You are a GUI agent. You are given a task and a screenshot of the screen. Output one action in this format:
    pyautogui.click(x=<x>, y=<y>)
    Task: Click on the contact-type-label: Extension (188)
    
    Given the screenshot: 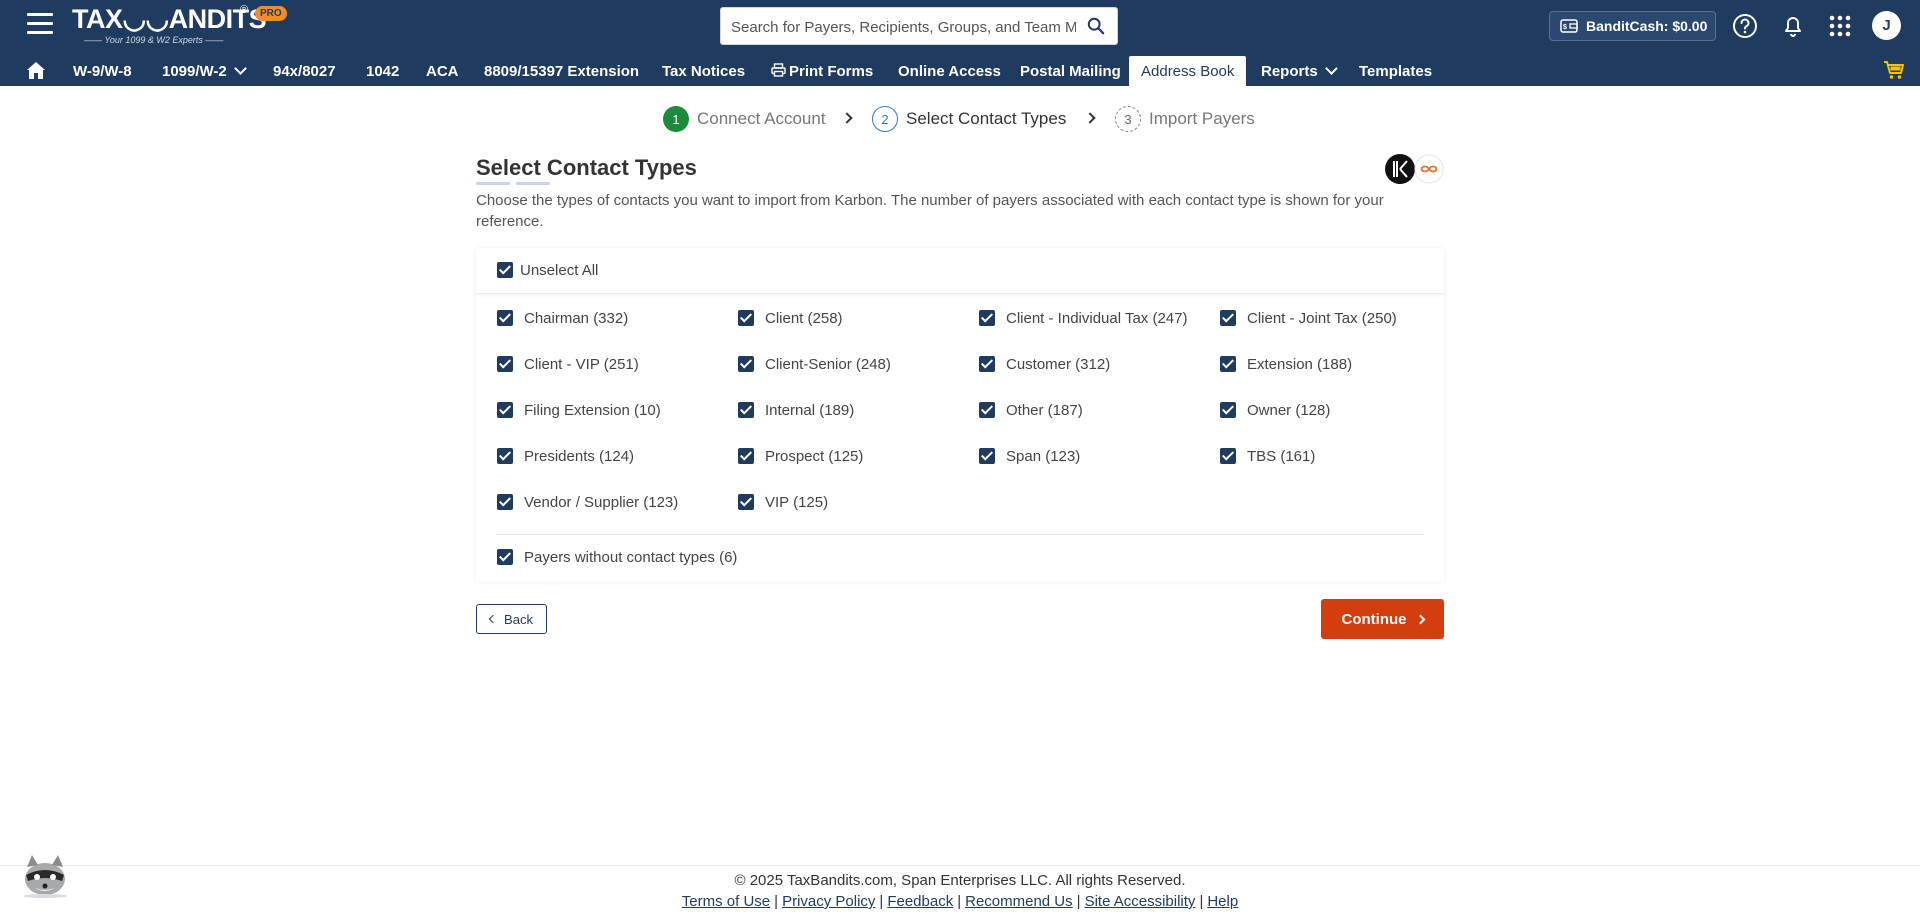 What is the action you would take?
    pyautogui.click(x=1299, y=364)
    